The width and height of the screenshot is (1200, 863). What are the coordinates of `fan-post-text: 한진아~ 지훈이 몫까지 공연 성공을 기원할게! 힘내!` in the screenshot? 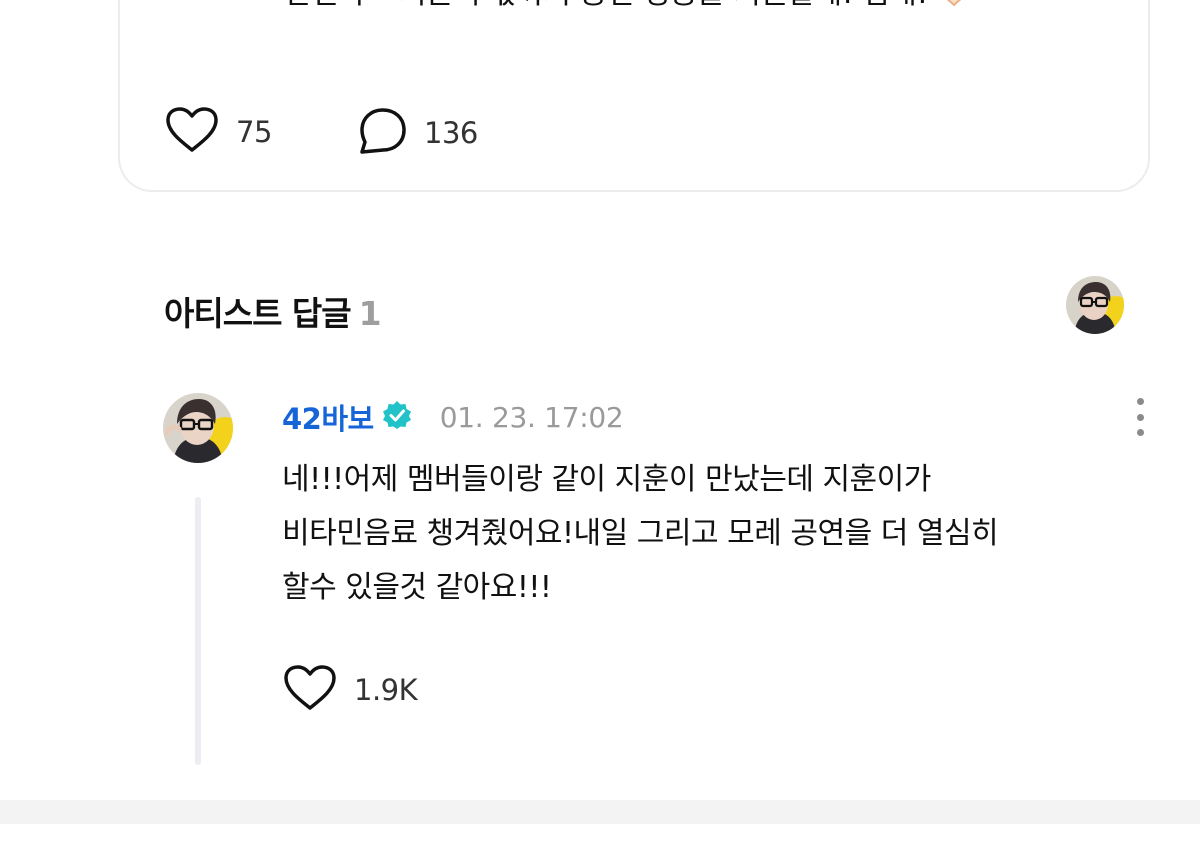 It's located at (630, 7).